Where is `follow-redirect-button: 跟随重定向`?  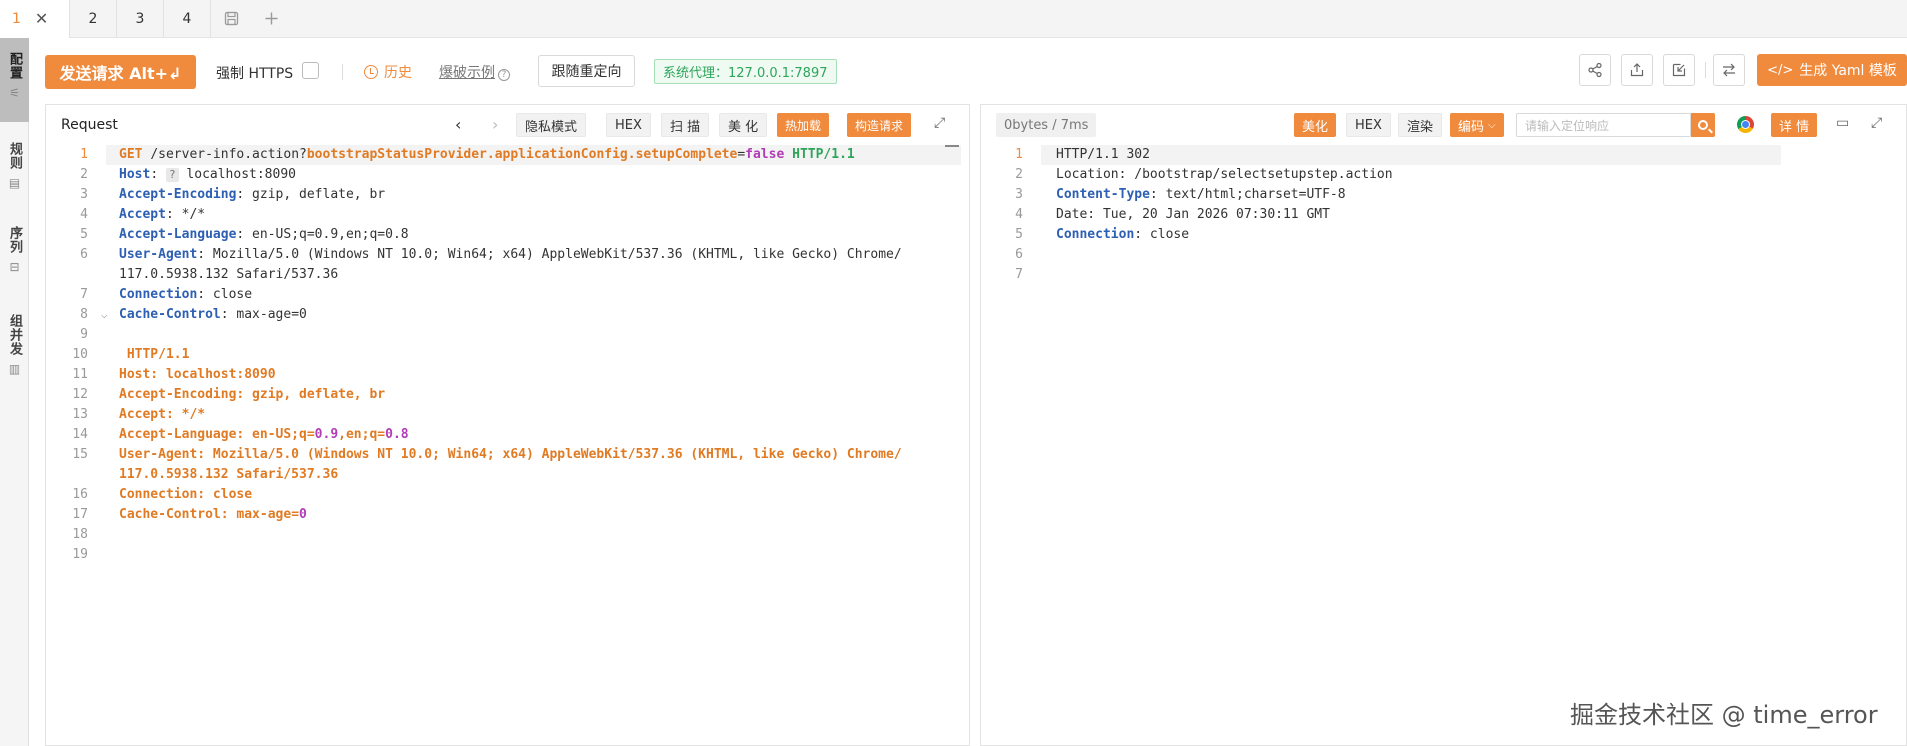
follow-redirect-button: 跟随重定向 is located at coordinates (586, 71).